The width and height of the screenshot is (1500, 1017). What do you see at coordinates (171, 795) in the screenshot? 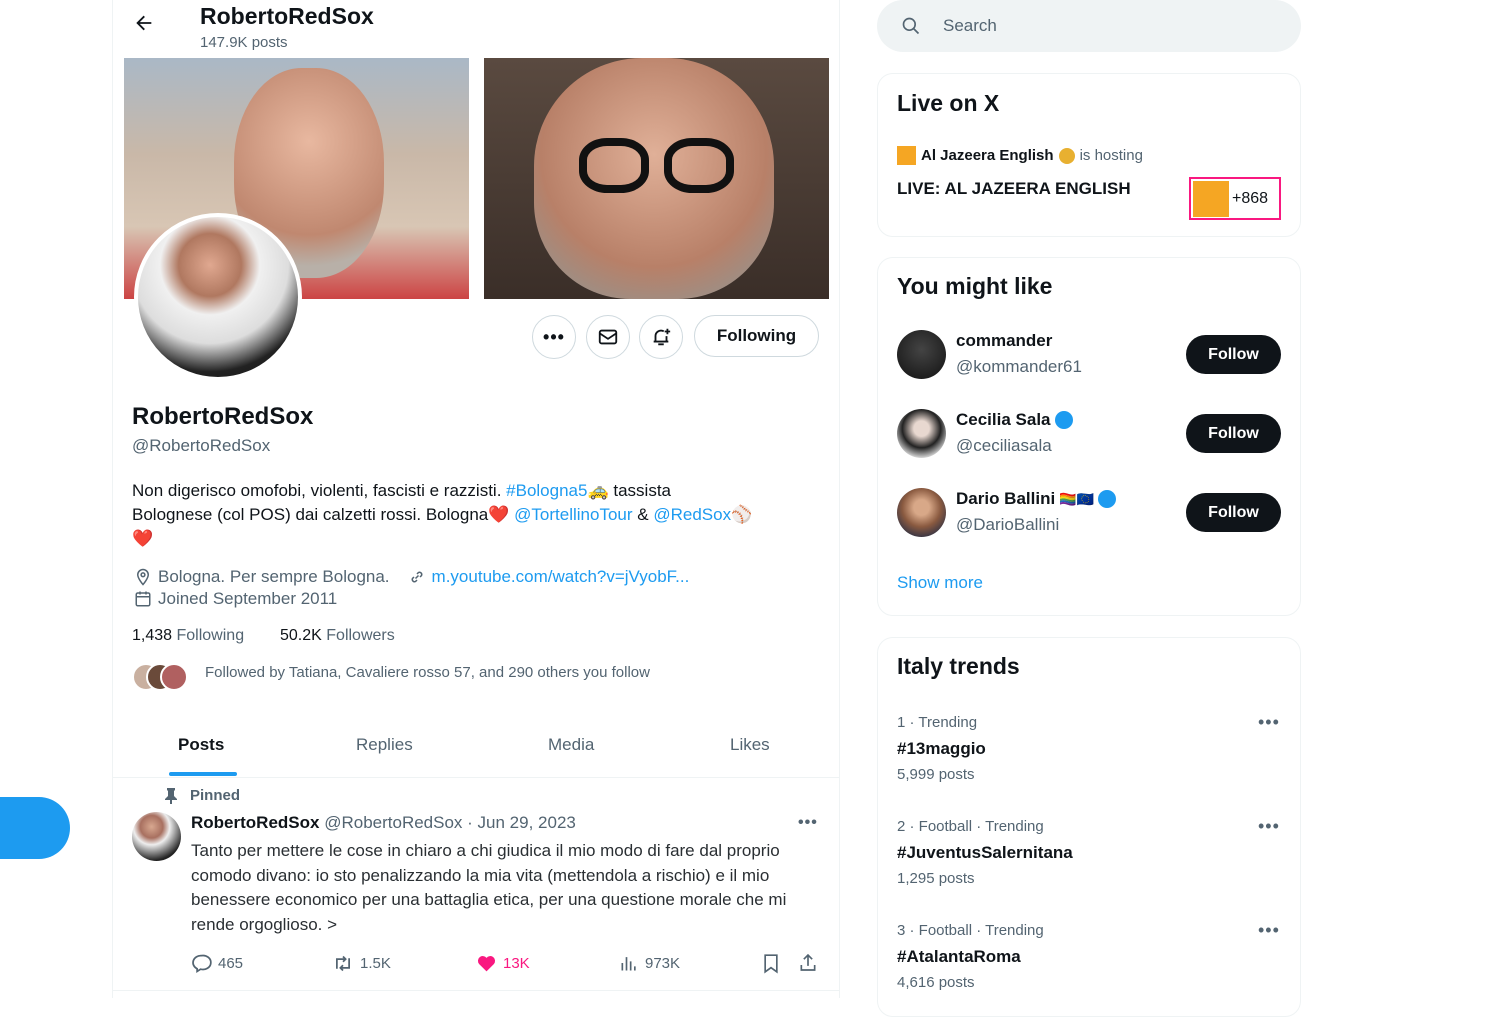
I see `pin-icon` at bounding box center [171, 795].